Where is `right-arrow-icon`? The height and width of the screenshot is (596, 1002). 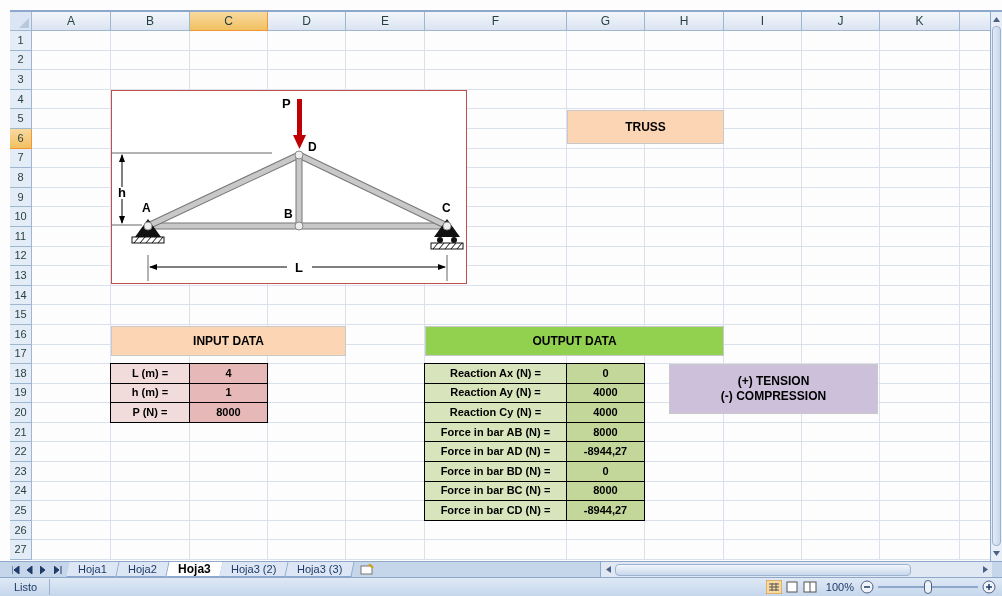
right-arrow-icon is located at coordinates (985, 569).